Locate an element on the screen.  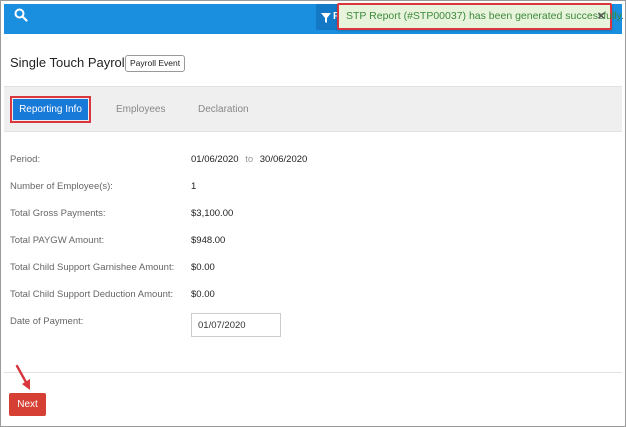
deduction-amount-label: Total Child Support Deduction Amount: is located at coordinates (92, 294).